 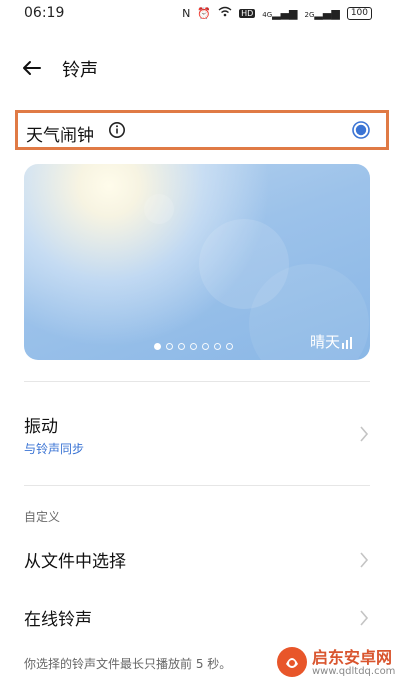 What do you see at coordinates (202, 130) in the screenshot?
I see `weather-alarm-option: 天气闹钟` at bounding box center [202, 130].